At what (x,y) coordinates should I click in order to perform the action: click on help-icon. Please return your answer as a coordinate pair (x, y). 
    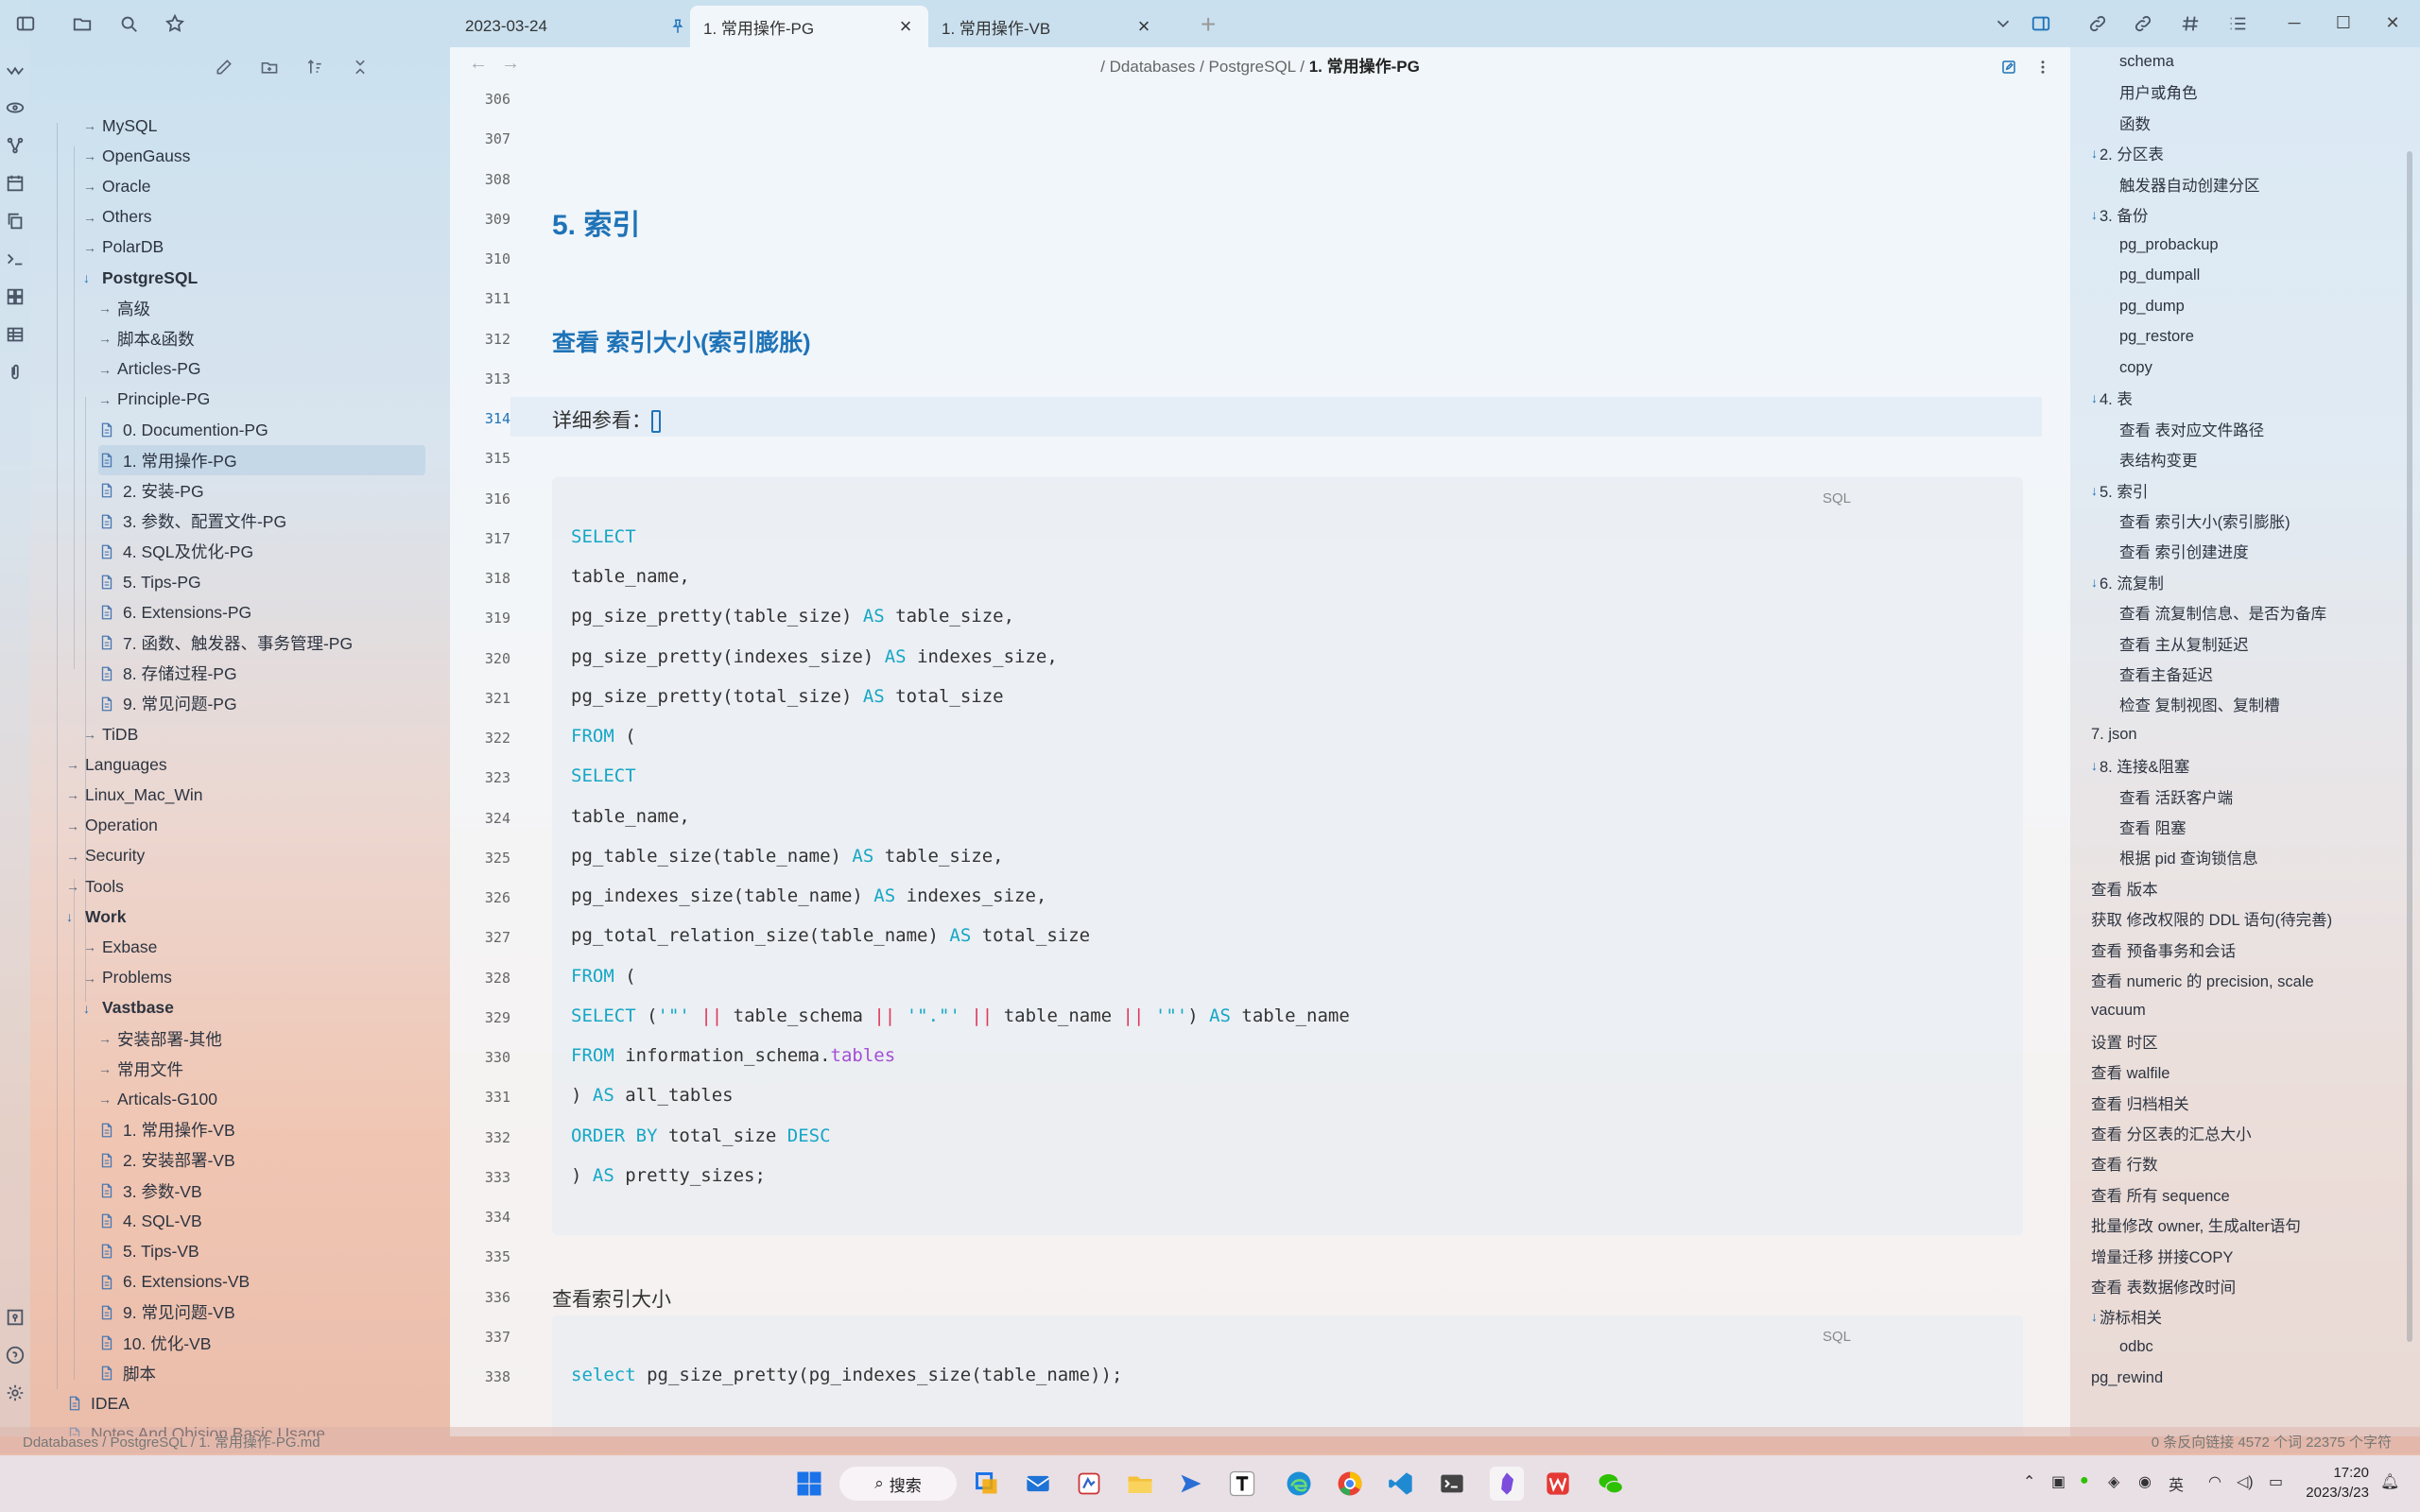
    Looking at the image, I should click on (15, 1355).